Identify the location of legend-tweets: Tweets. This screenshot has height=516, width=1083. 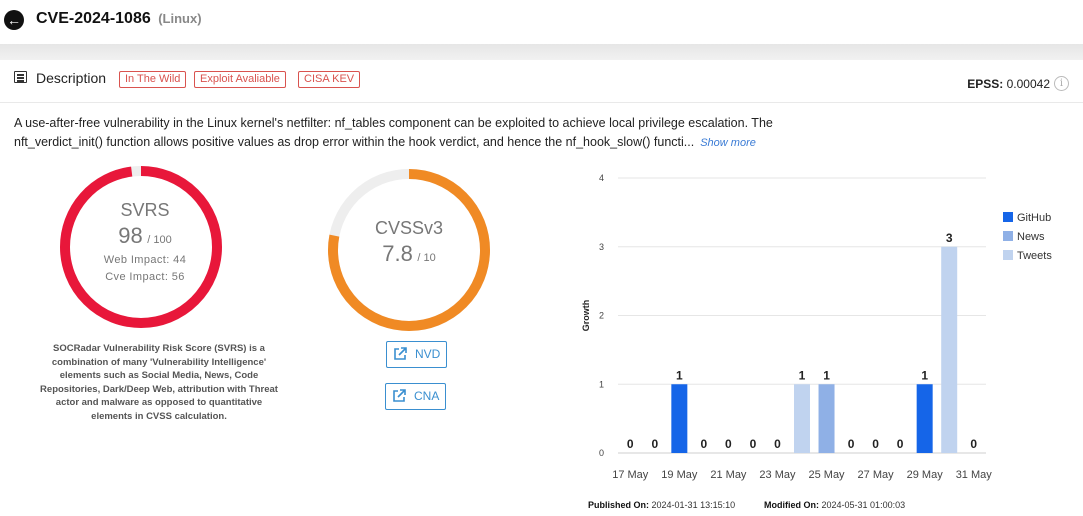
(1027, 258).